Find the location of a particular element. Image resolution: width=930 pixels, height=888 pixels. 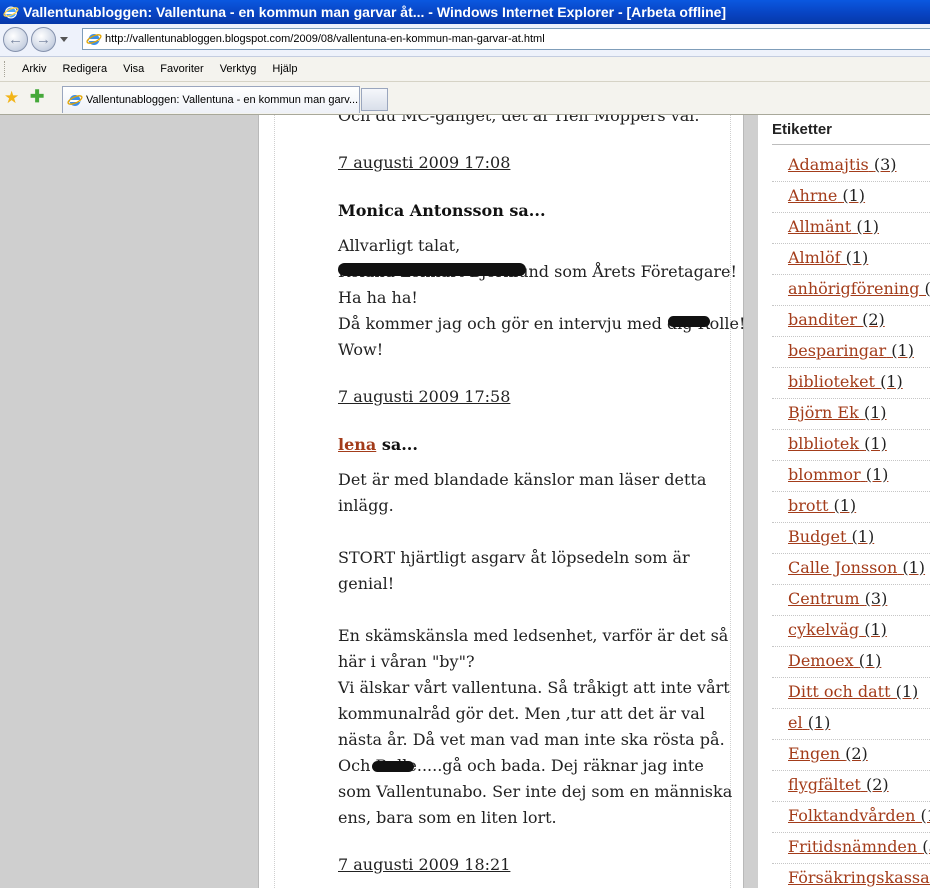

label-entry: Centrum (3) is located at coordinates (837, 598).